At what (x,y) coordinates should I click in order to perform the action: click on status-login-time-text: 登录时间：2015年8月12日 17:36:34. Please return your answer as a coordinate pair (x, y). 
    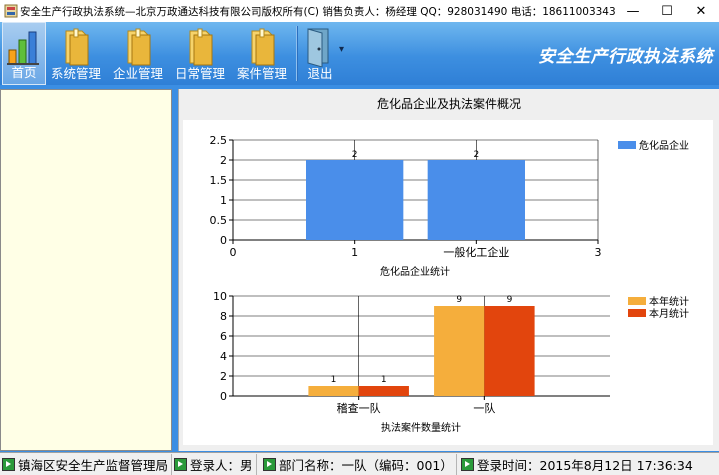
    Looking at the image, I should click on (585, 465).